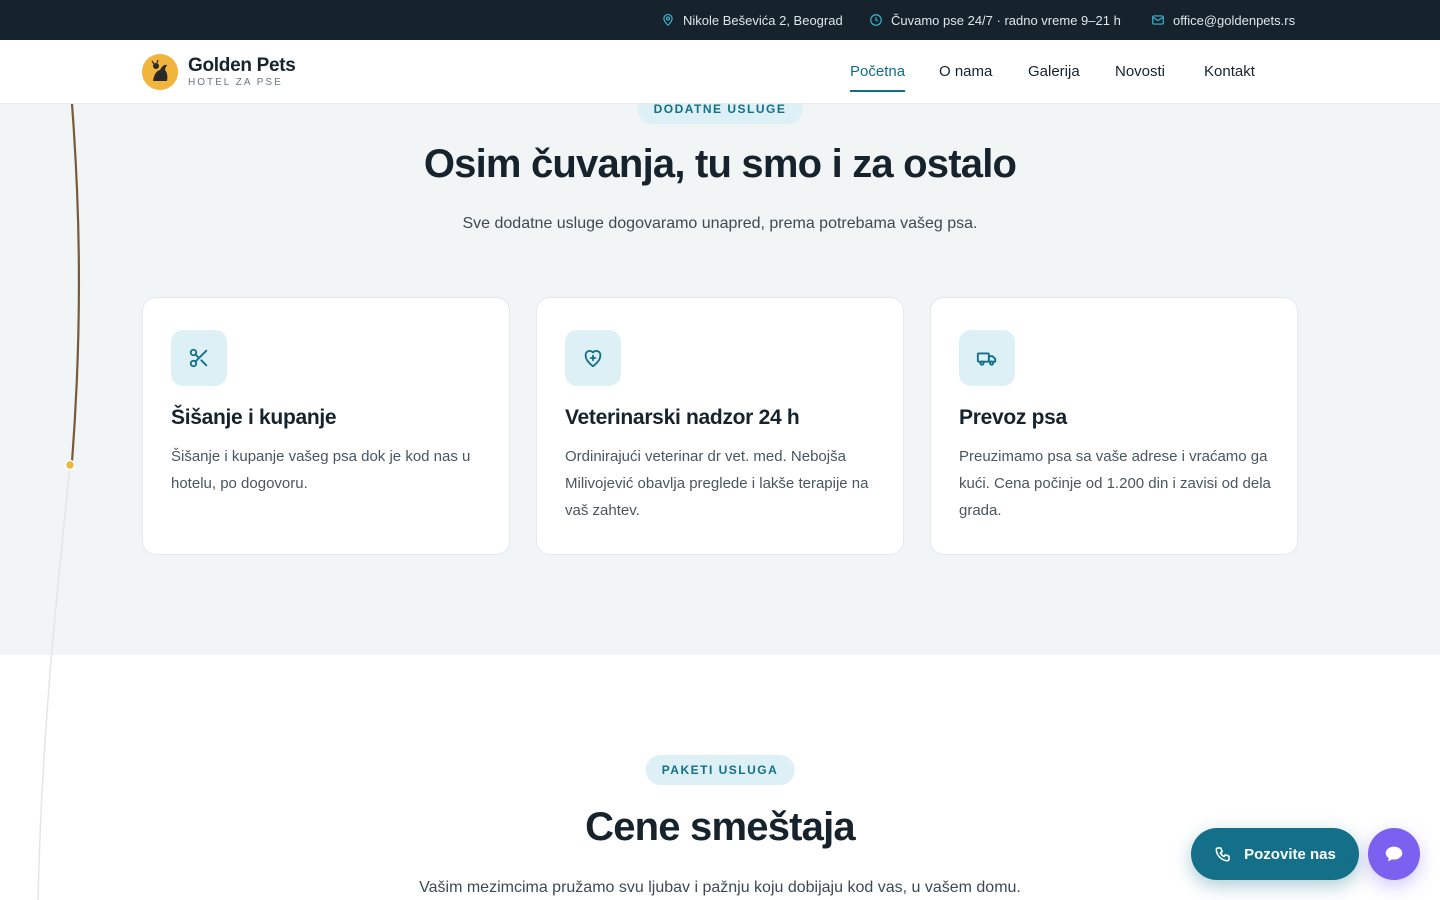 The height and width of the screenshot is (900, 1440). I want to click on service-card-title: Šišanje i kupanje, so click(254, 417).